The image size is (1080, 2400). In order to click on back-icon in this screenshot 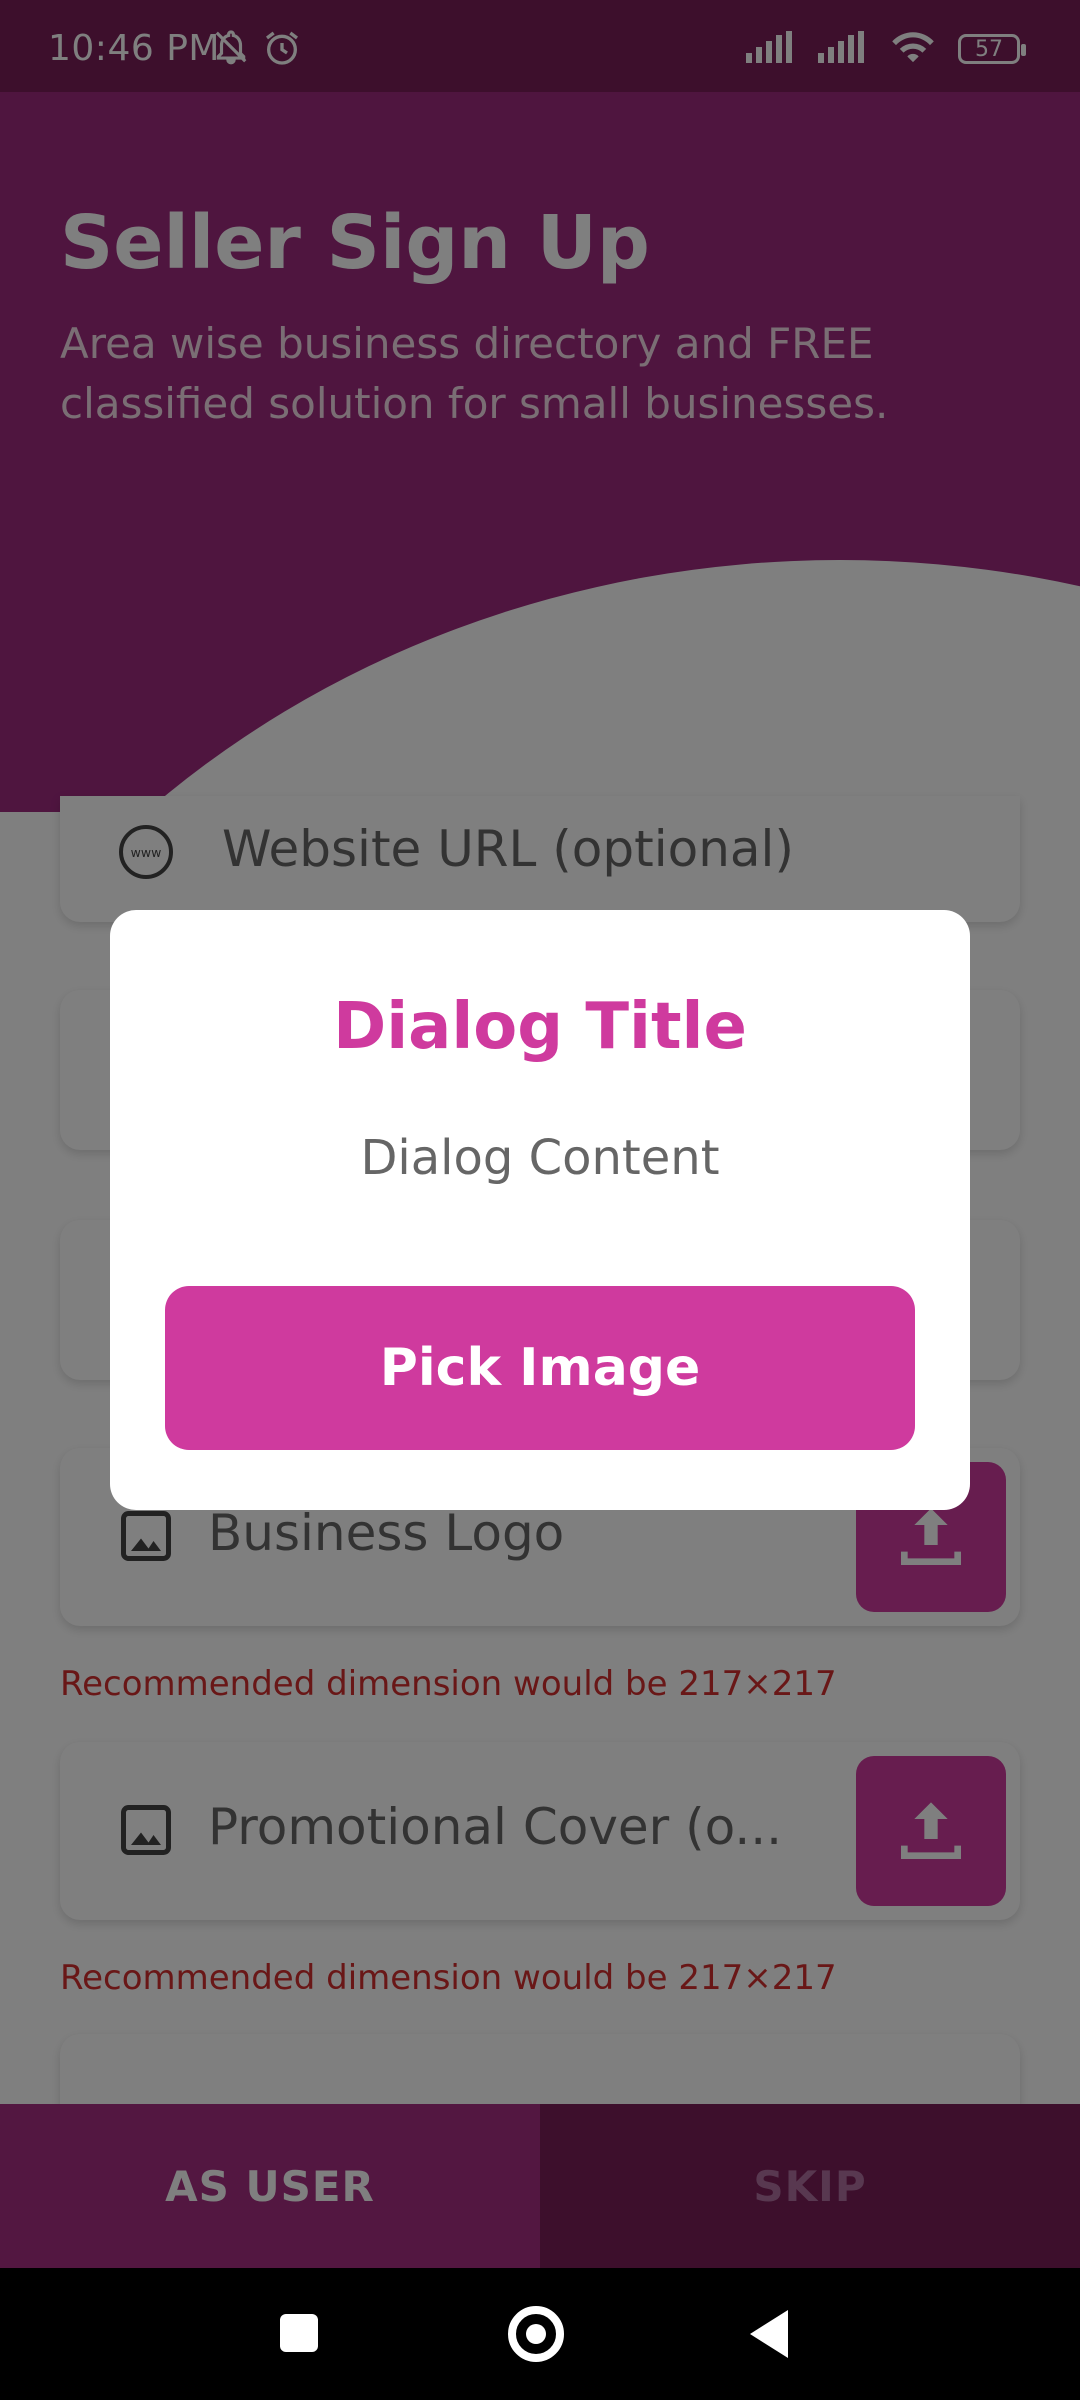, I will do `click(769, 2334)`.